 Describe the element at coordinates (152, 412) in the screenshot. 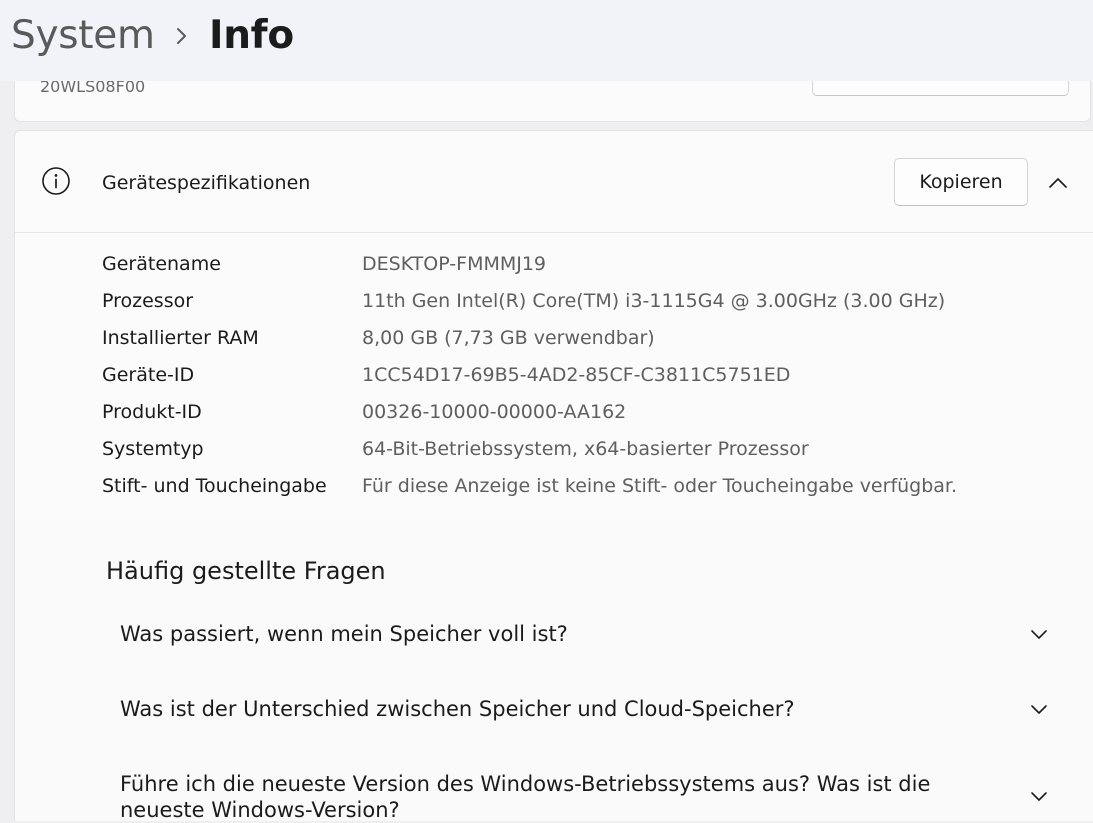

I see `spec-label: Produkt-ID` at that location.